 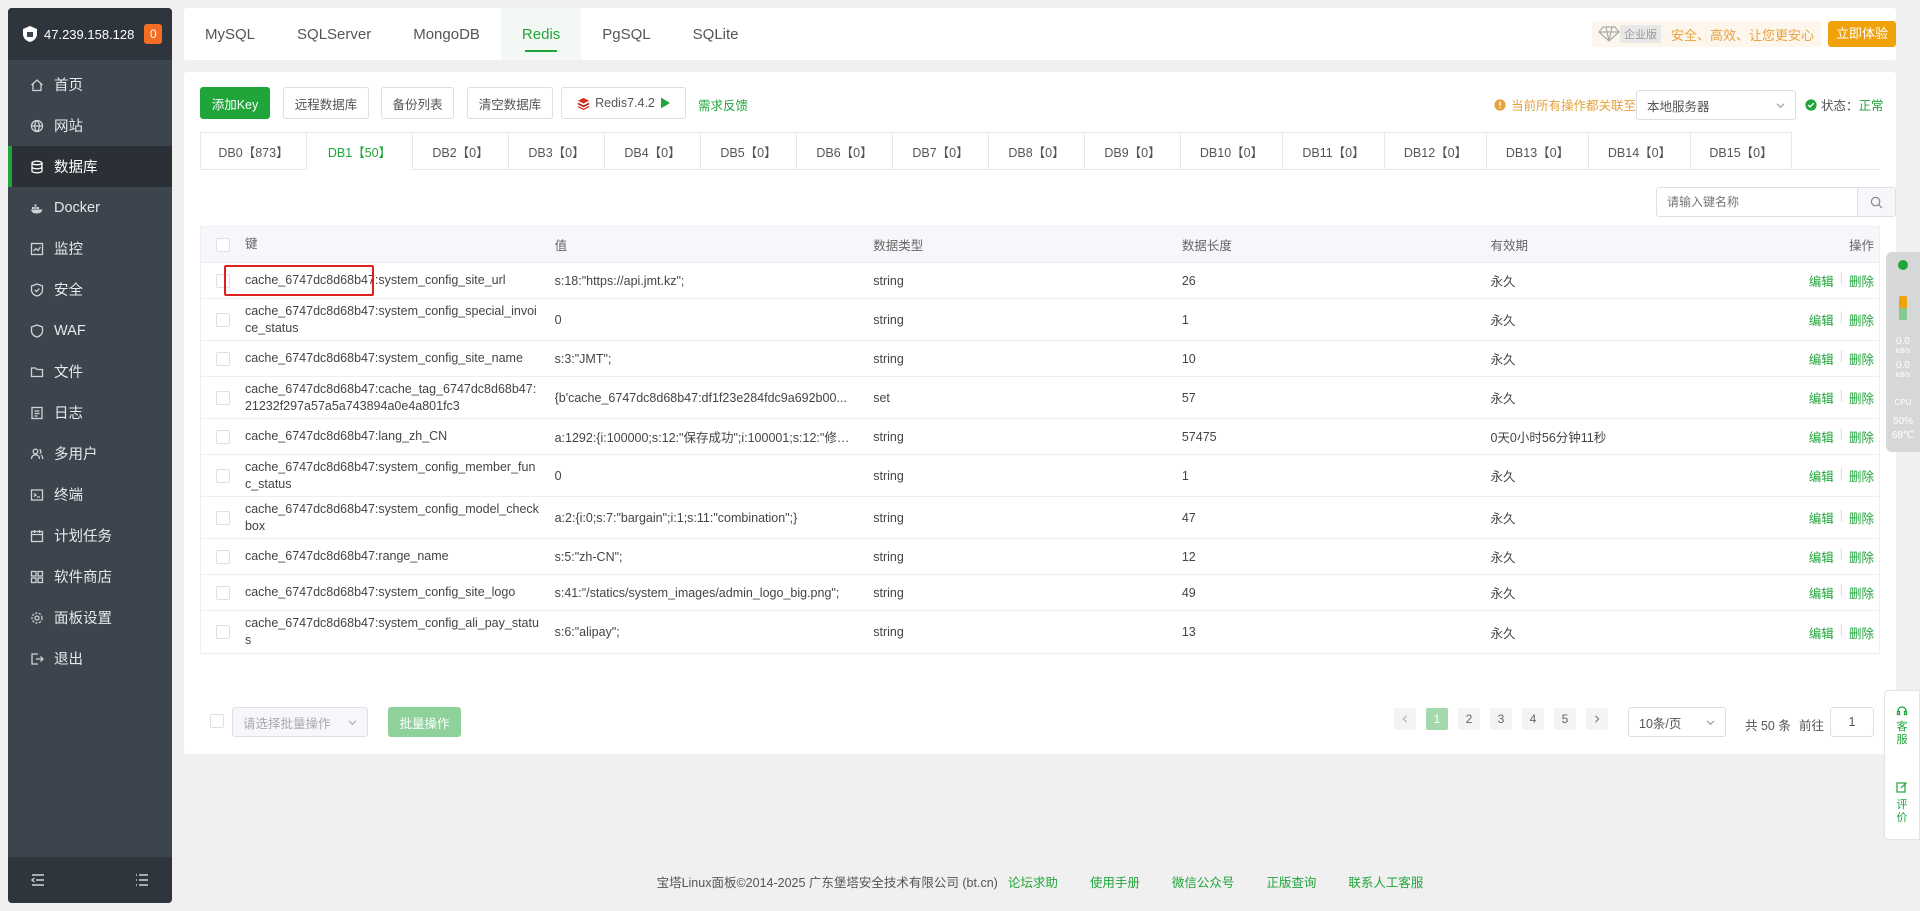 What do you see at coordinates (1876, 202) in the screenshot?
I see `search-button` at bounding box center [1876, 202].